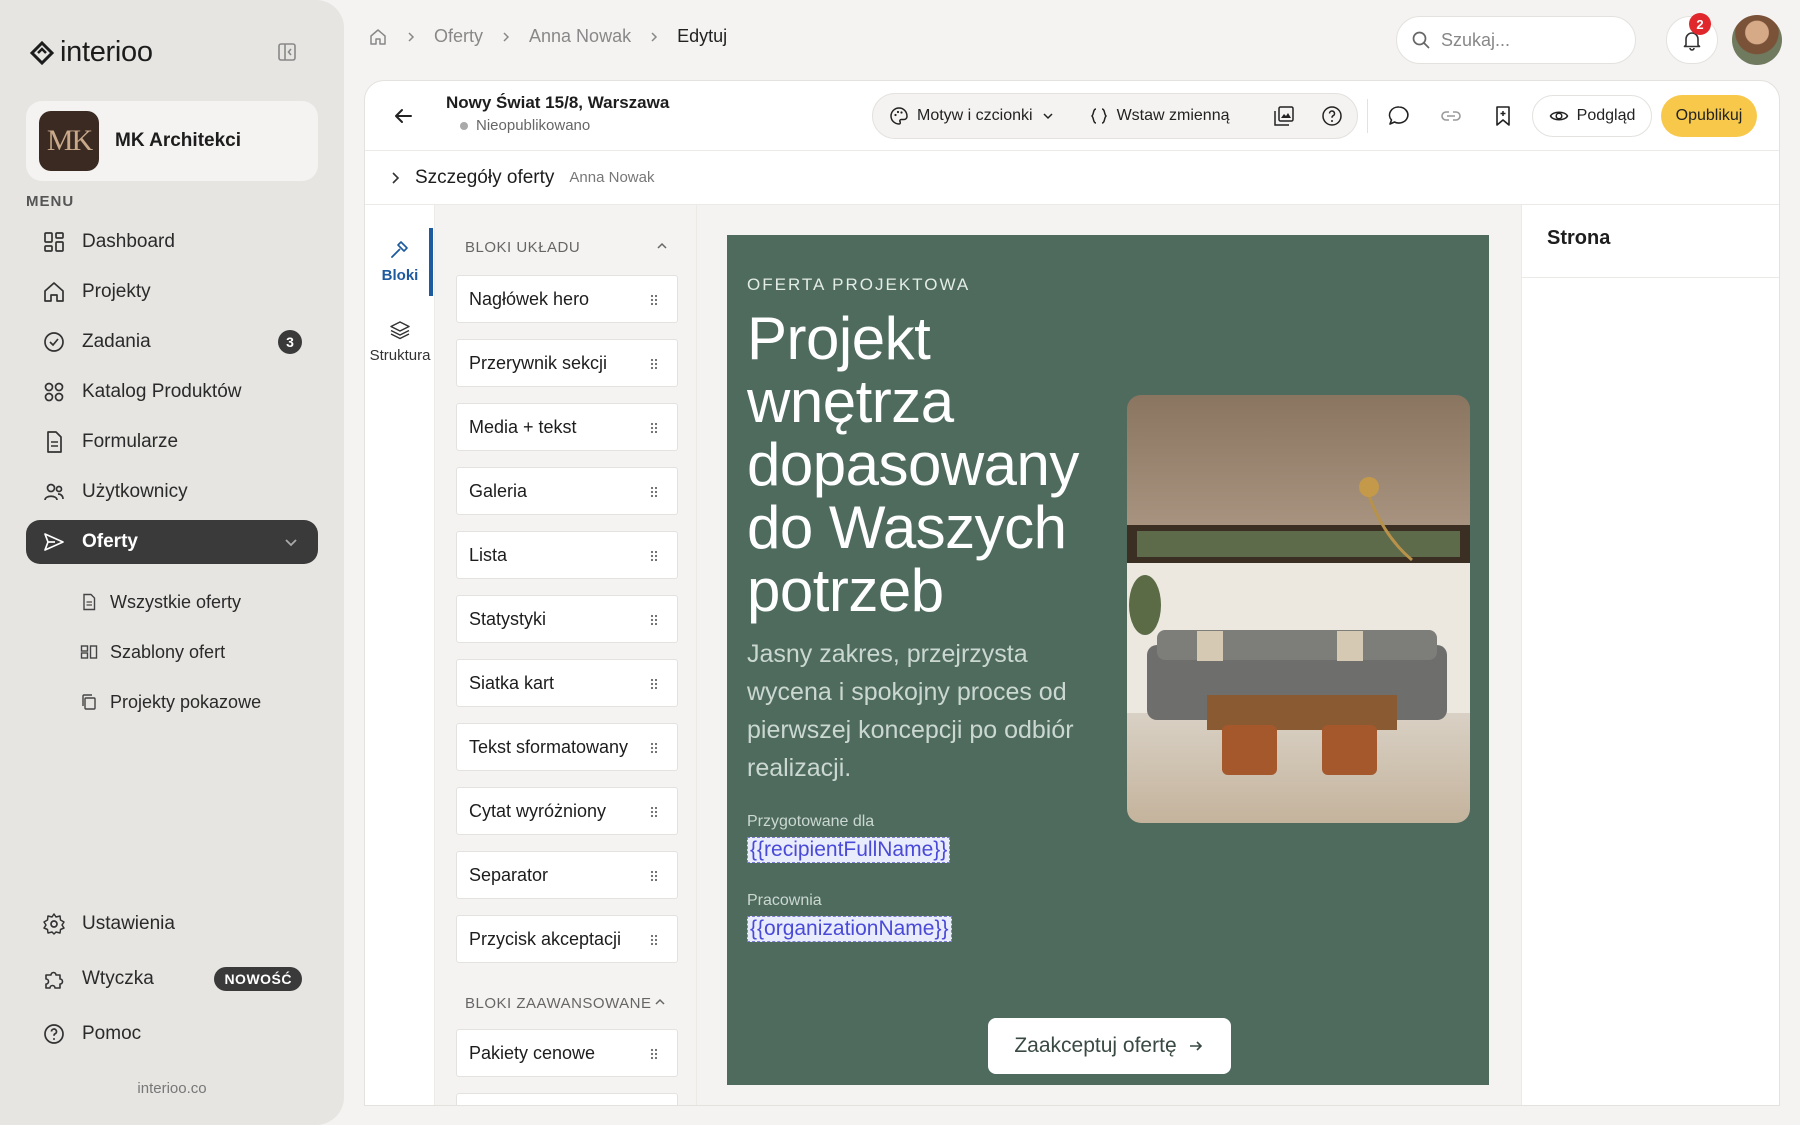 The height and width of the screenshot is (1125, 1800). I want to click on recipient-variable-chip: {{recipientFullName}}, so click(849, 850).